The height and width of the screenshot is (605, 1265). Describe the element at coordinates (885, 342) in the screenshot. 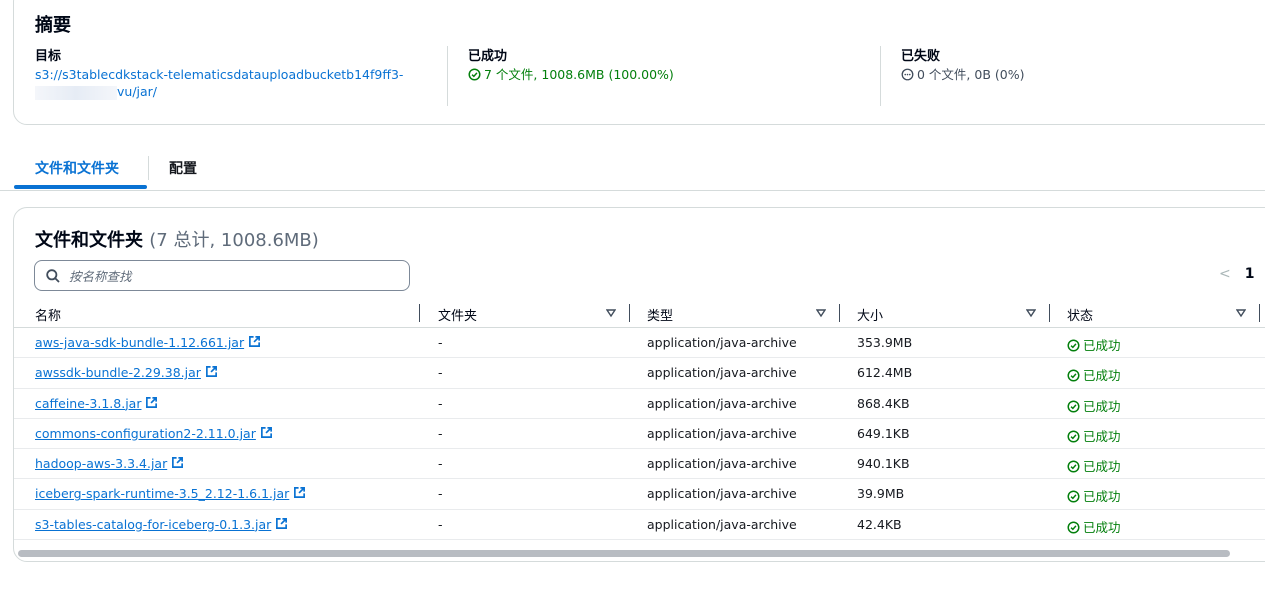

I see `size-cell: 353.9MB` at that location.